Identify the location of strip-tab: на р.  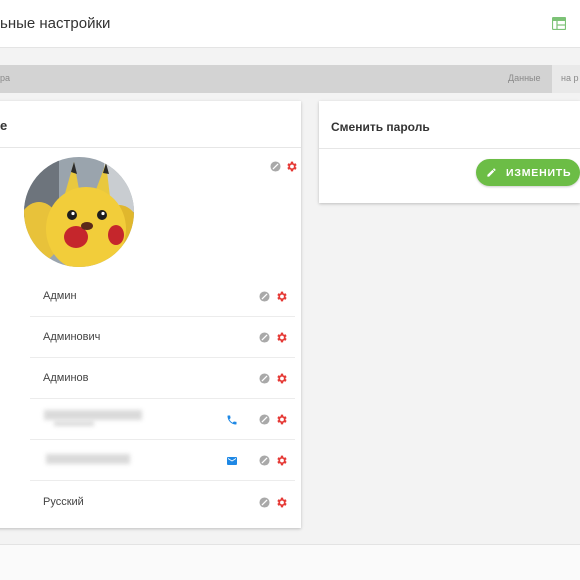
(566, 79).